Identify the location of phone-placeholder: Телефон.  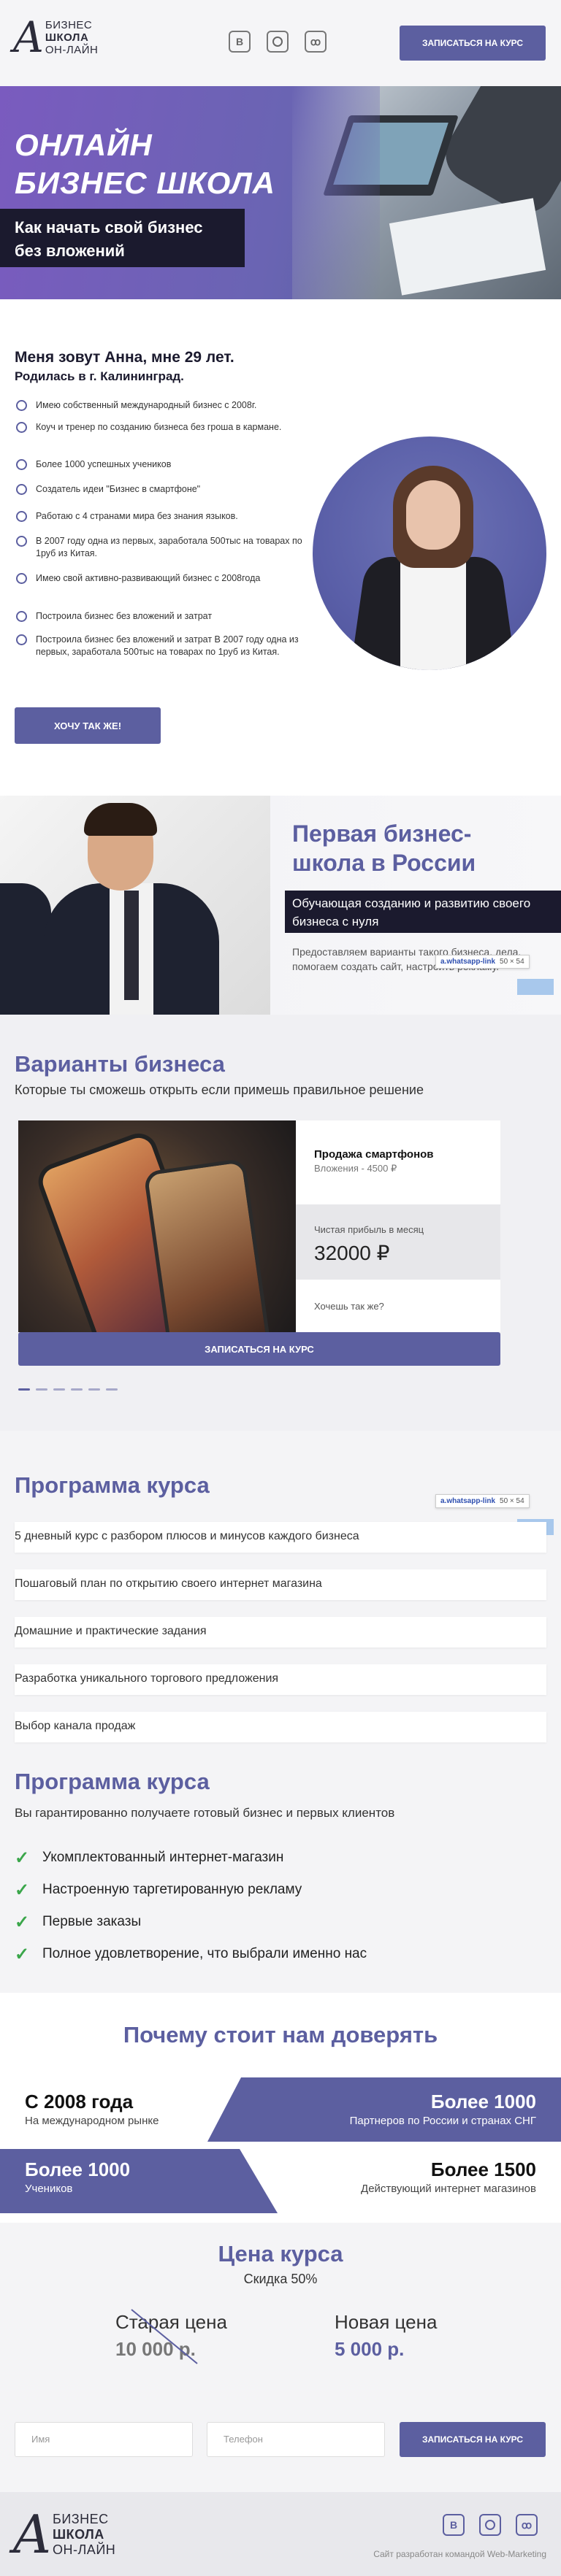
(243, 2439).